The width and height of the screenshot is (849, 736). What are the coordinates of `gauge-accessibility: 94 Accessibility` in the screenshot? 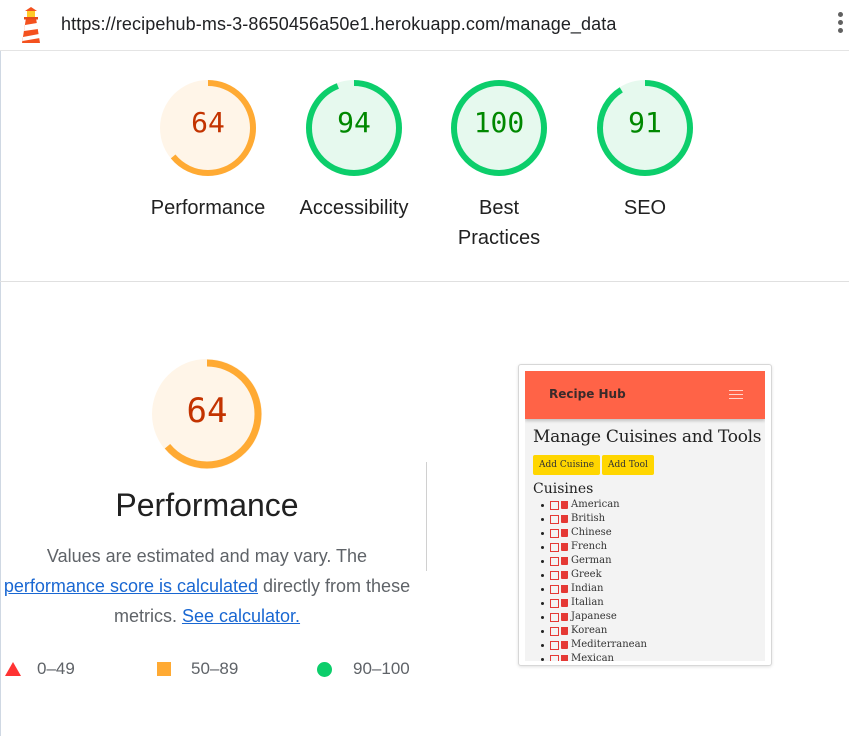 It's located at (354, 150).